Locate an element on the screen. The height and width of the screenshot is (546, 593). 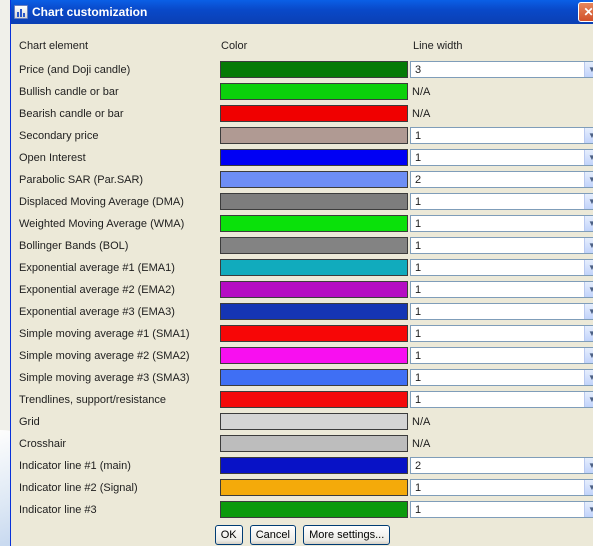
setting-row: Secondary price 1▼ is located at coordinates (302, 137).